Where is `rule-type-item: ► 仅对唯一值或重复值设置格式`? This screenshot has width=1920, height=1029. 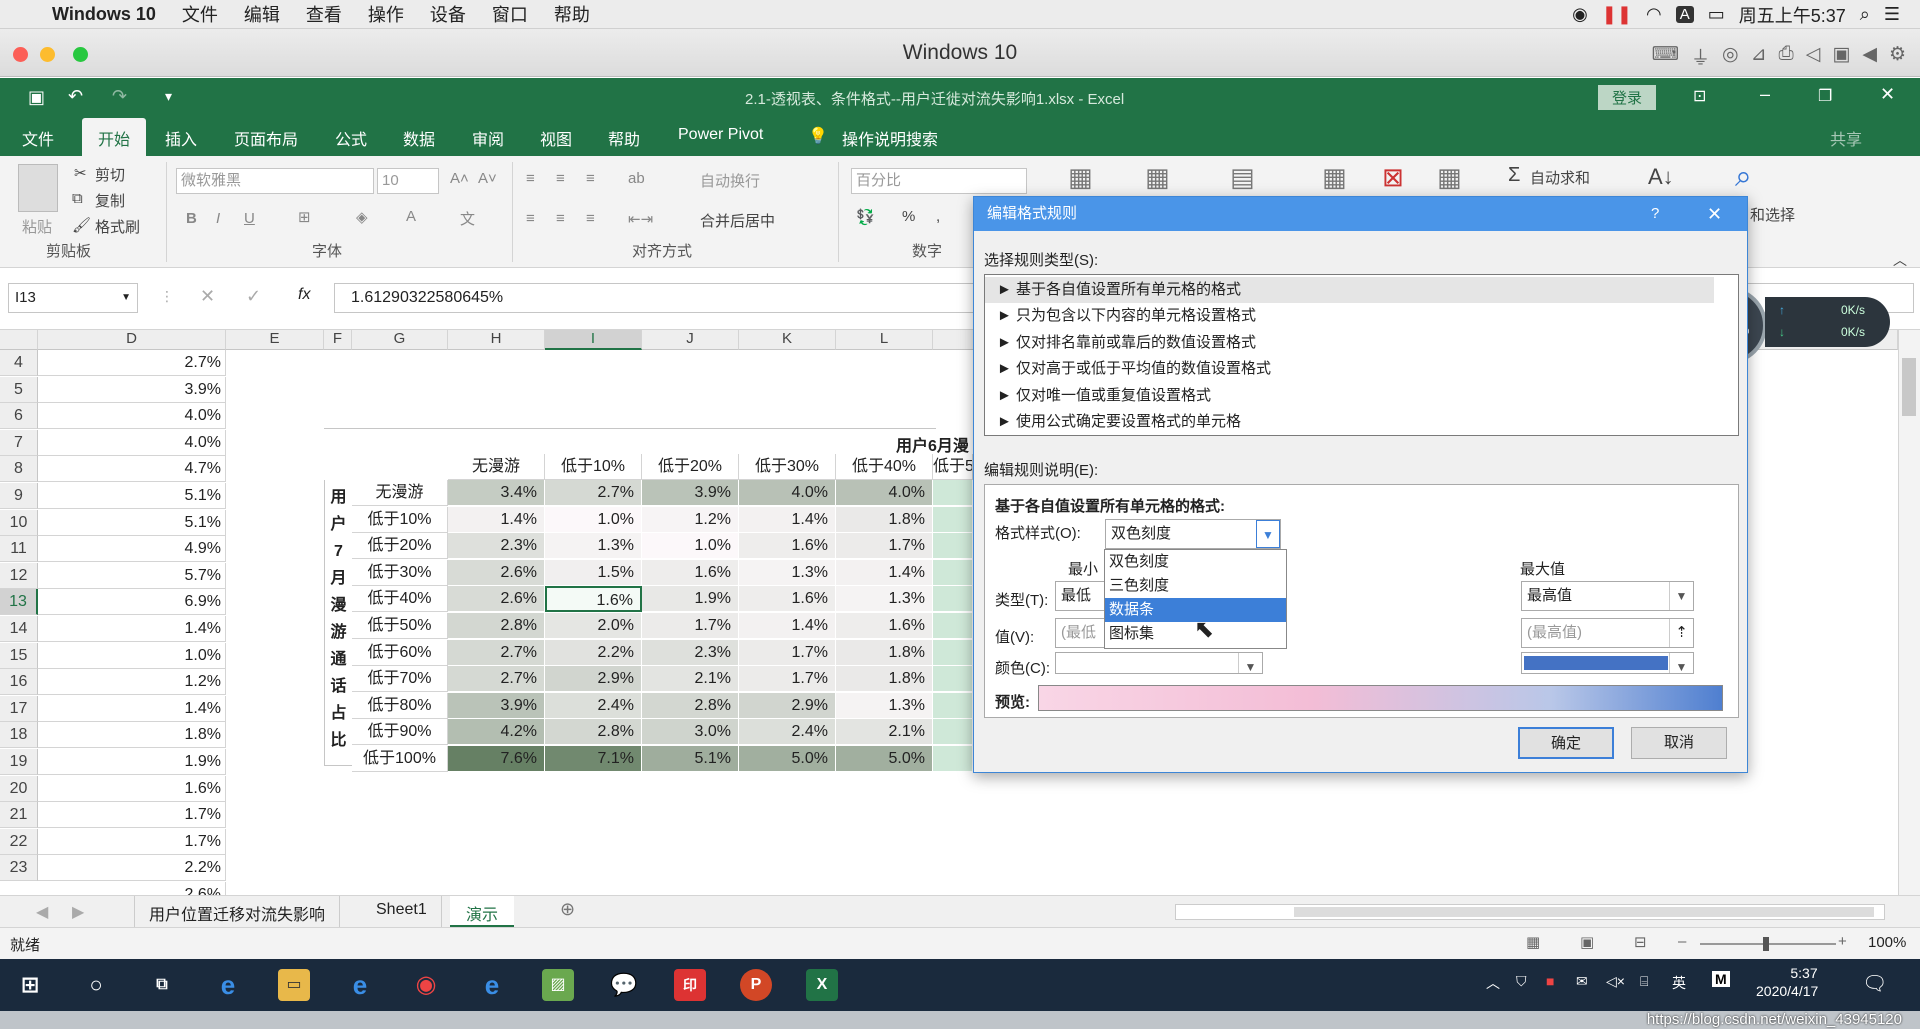 rule-type-item: ► 仅对唯一值或重复值设置格式 is located at coordinates (1104, 396).